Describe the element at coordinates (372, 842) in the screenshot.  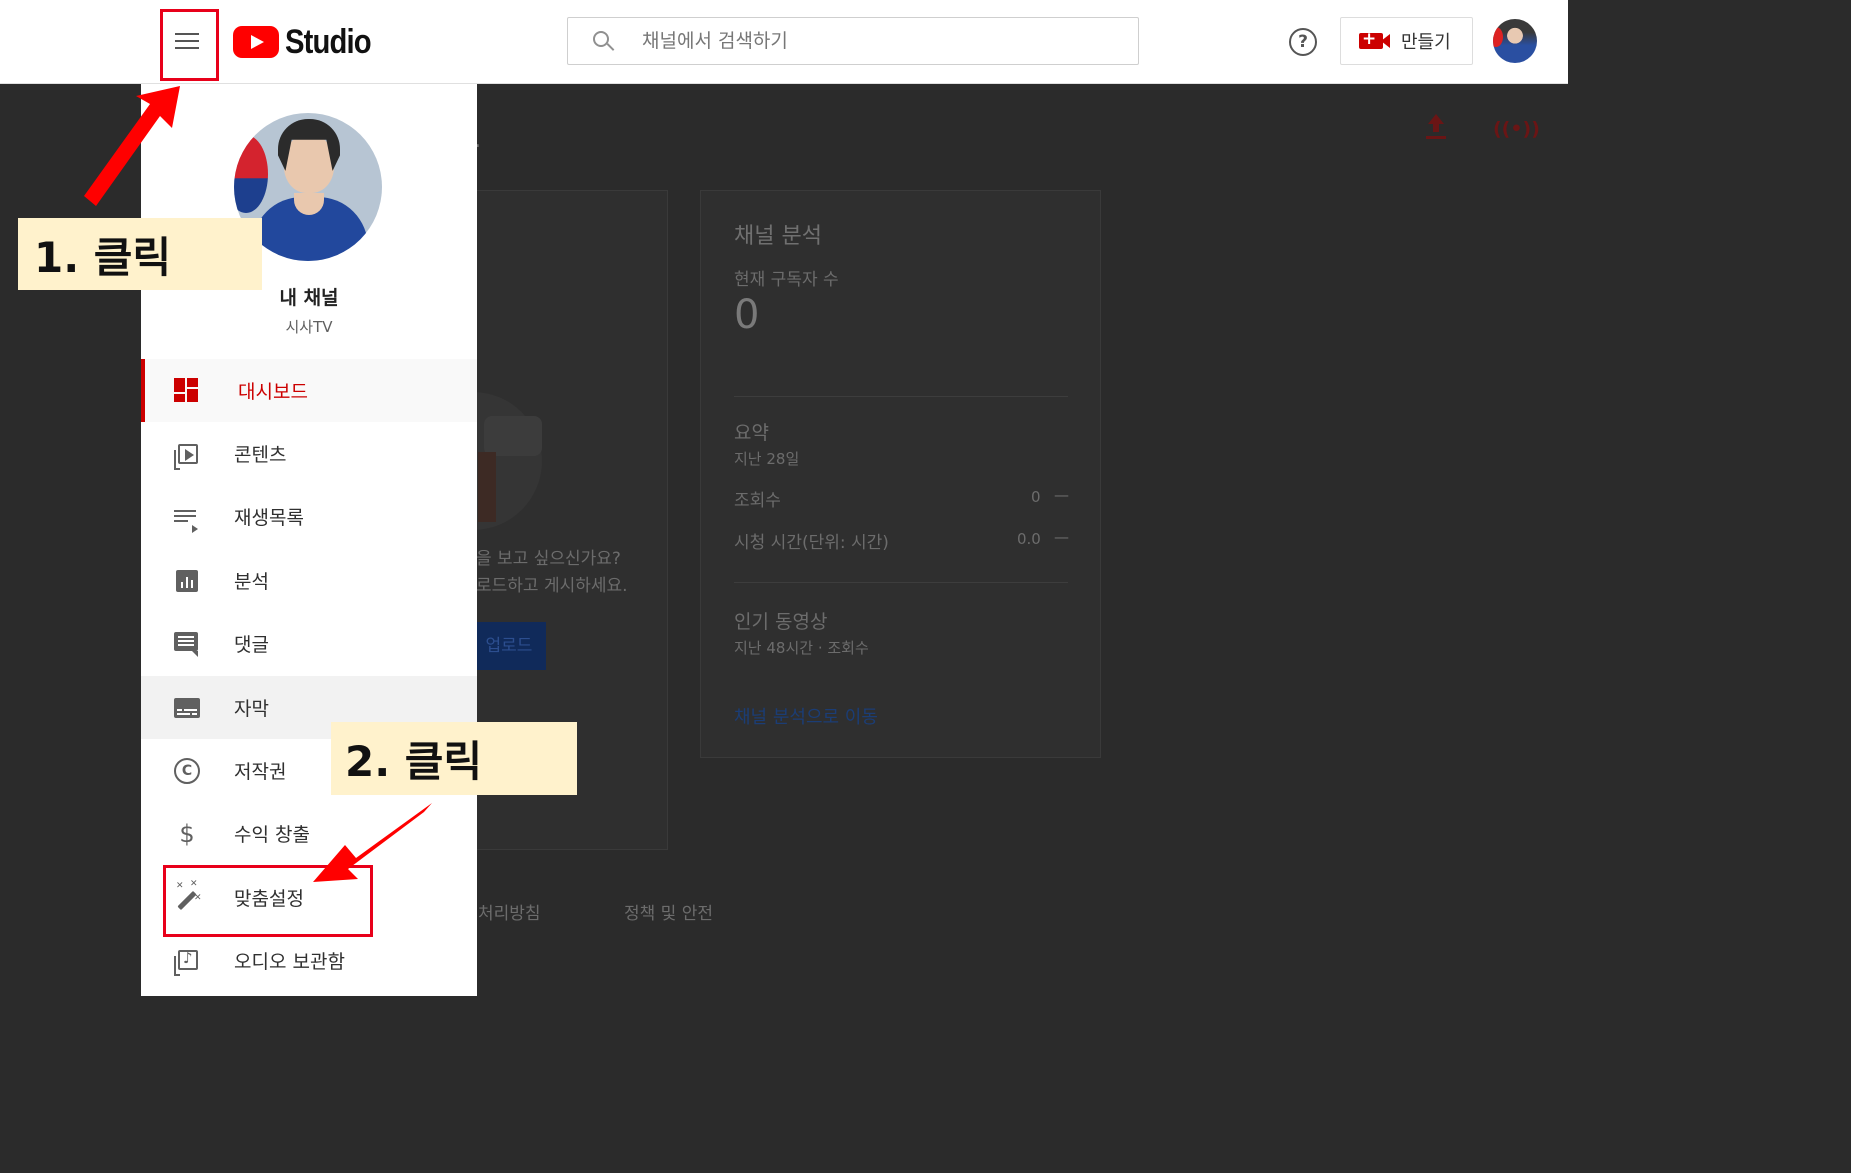
I see `arrow-to-customization` at that location.